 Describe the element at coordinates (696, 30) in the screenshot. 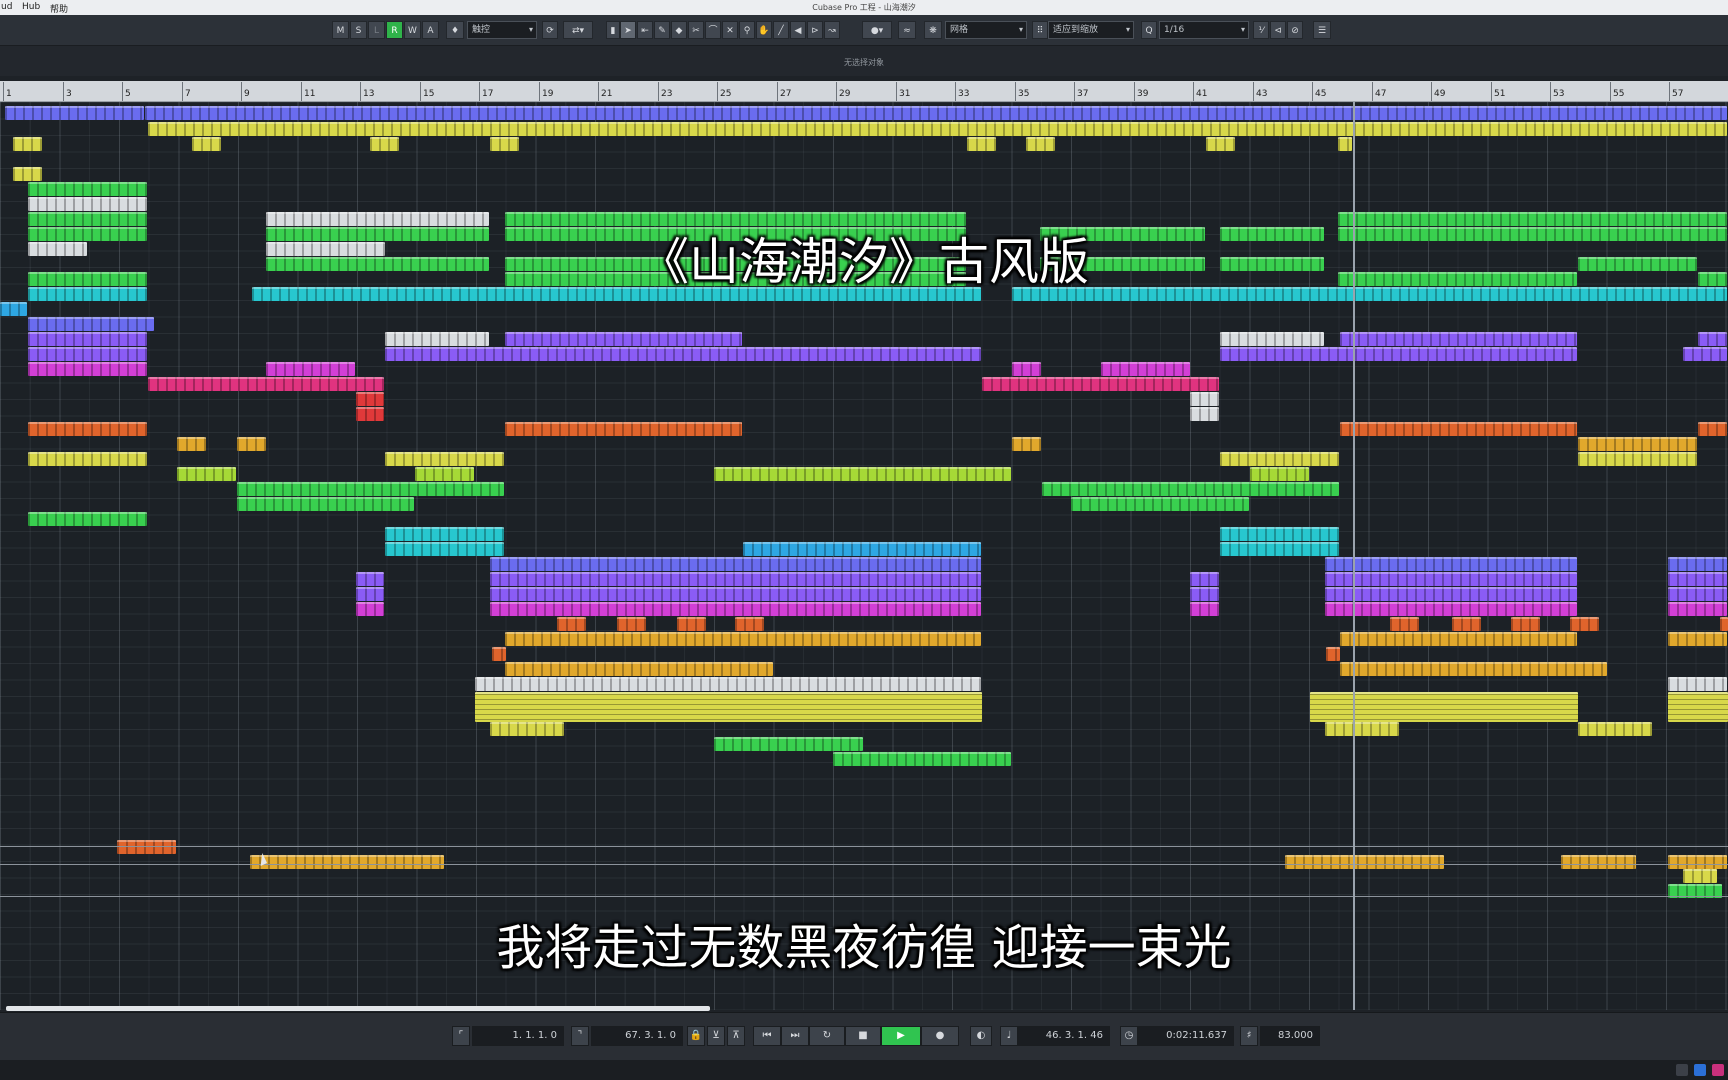

I see `split-tool-icon: ✂` at that location.